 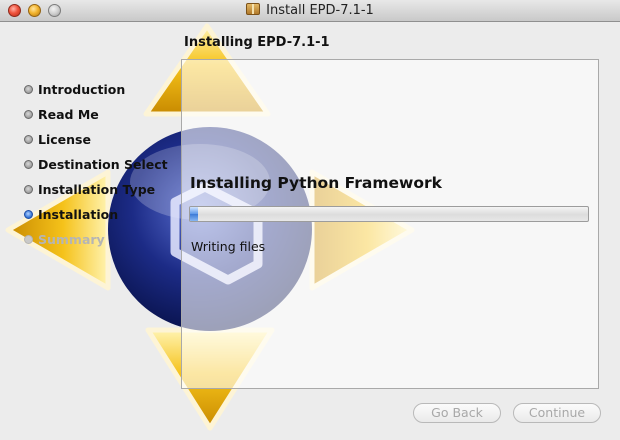 What do you see at coordinates (97, 189) in the screenshot?
I see `step-label: Installation Type` at bounding box center [97, 189].